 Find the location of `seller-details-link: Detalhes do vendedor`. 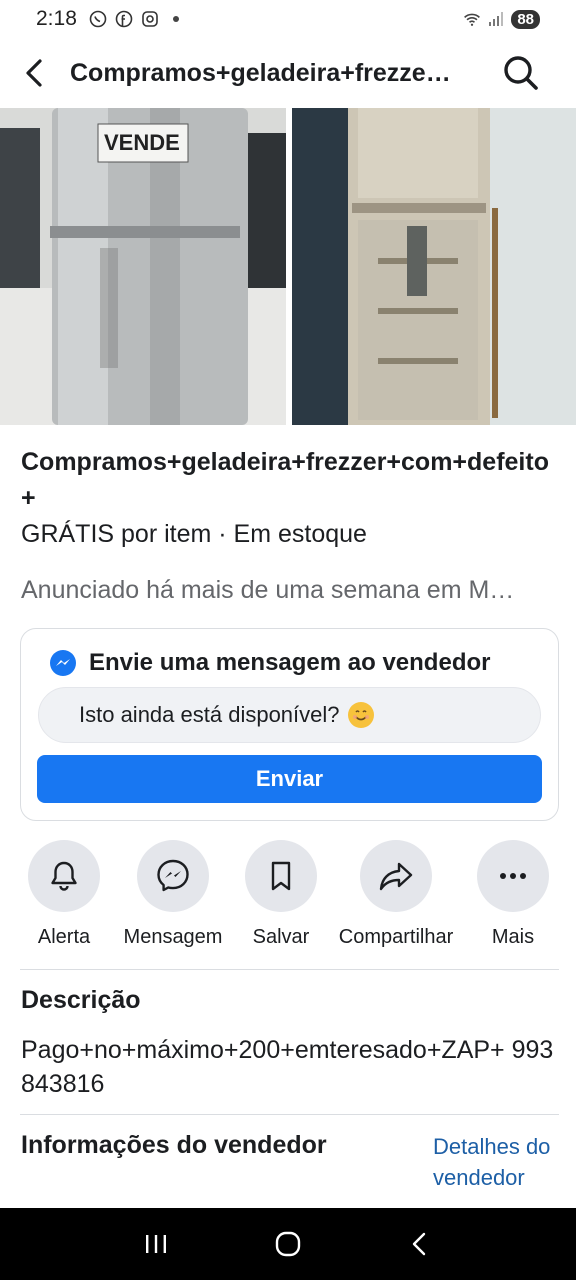

seller-details-link: Detalhes do vendedor is located at coordinates (494, 1162).